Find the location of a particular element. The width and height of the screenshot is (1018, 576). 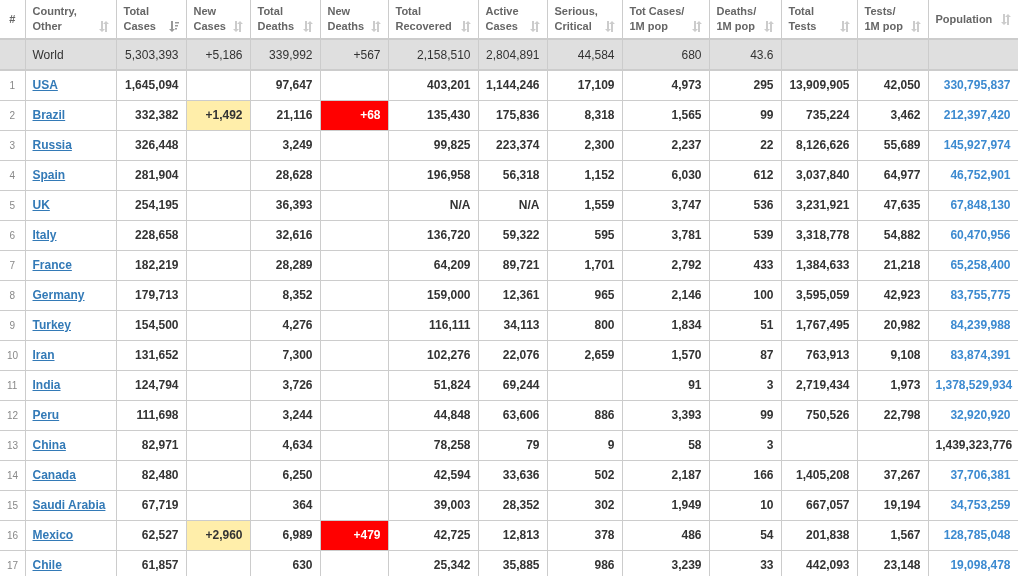

table-cell: 1,559 is located at coordinates (599, 205).